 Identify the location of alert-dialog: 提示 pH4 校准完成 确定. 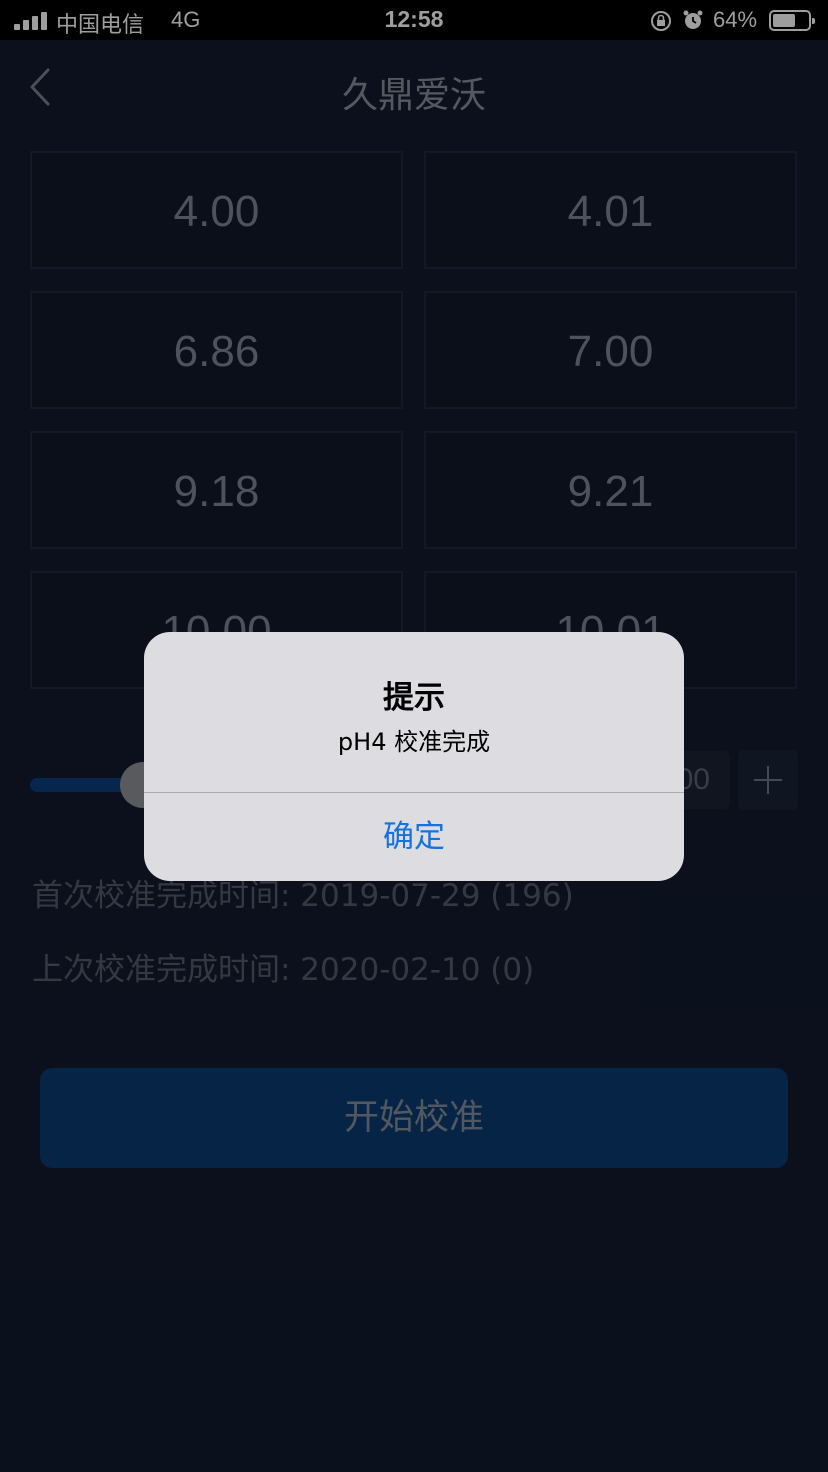
(414, 756).